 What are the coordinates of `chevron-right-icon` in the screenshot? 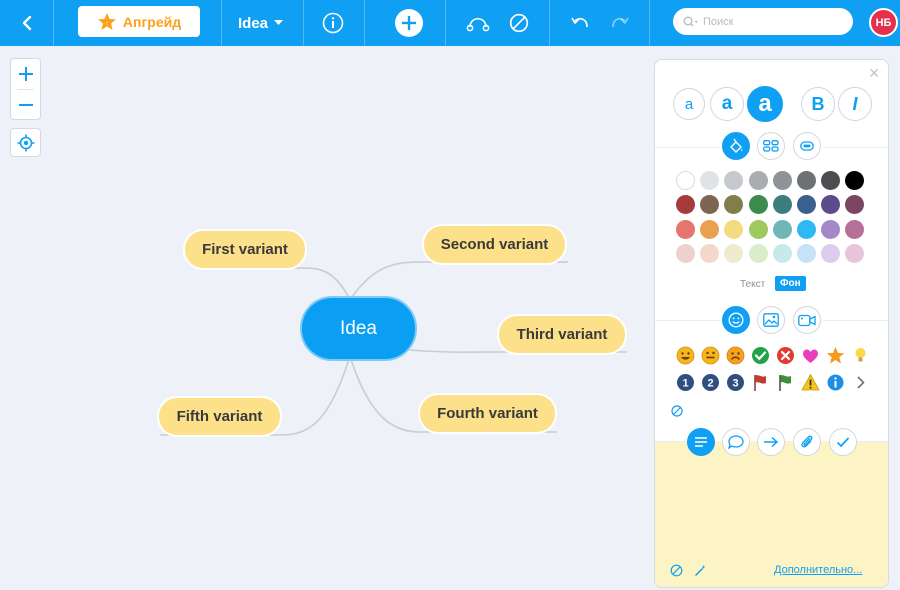 It's located at (860, 382).